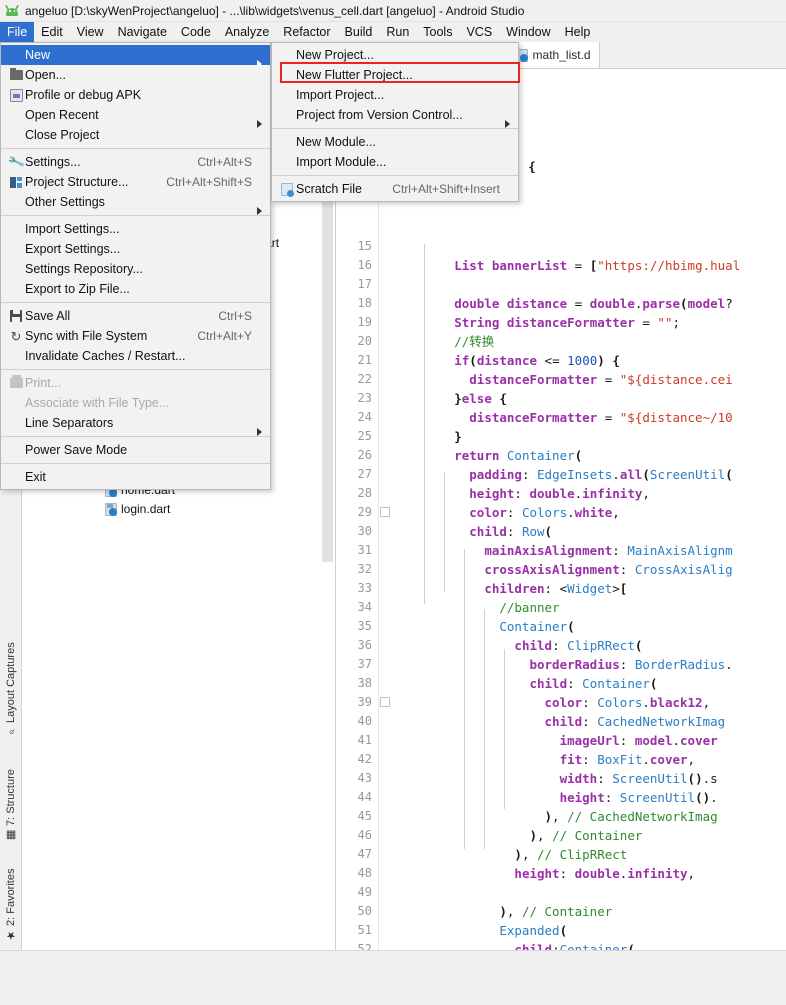 The height and width of the screenshot is (1005, 786). I want to click on code-line: color: Colors.black12,, so click(552, 702).